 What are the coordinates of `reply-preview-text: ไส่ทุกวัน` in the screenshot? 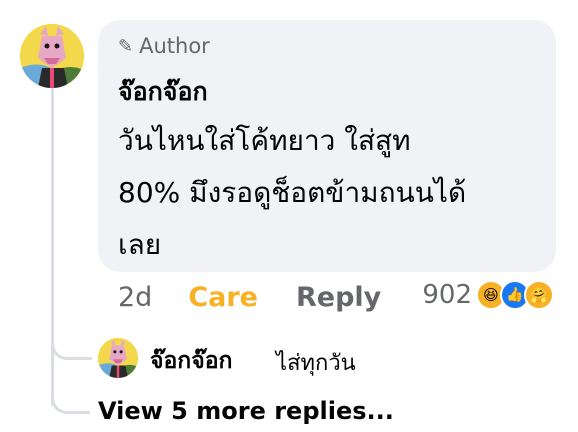 It's located at (316, 362).